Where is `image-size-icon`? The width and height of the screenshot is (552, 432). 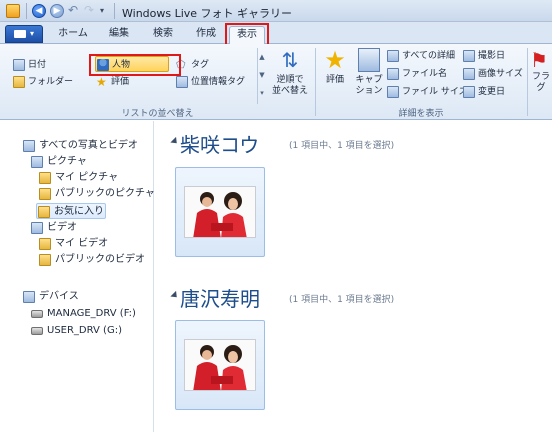 image-size-icon is located at coordinates (469, 74).